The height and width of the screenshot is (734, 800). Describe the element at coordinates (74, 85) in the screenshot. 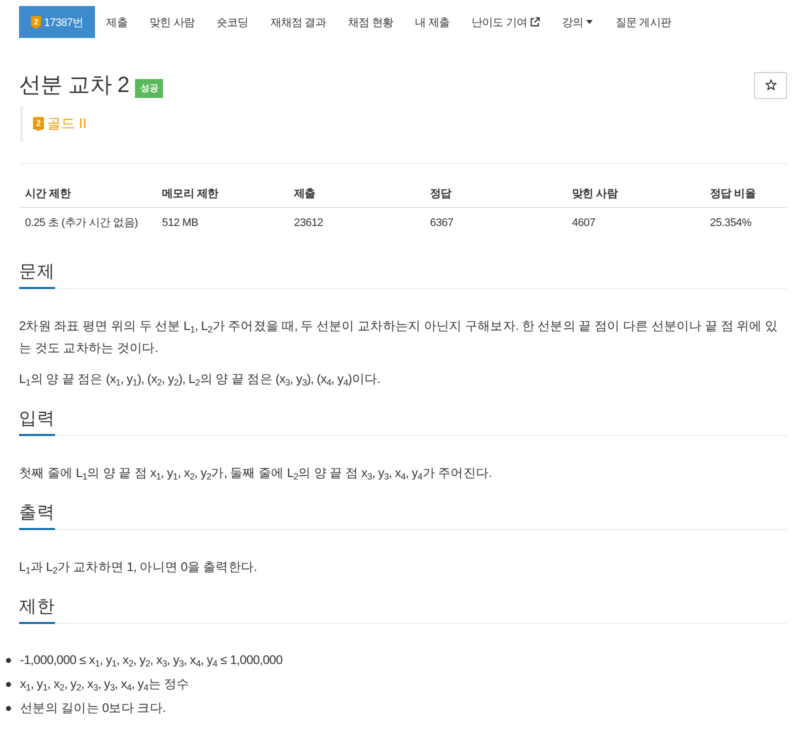

I see `problem-title: 선분 교차 2` at that location.